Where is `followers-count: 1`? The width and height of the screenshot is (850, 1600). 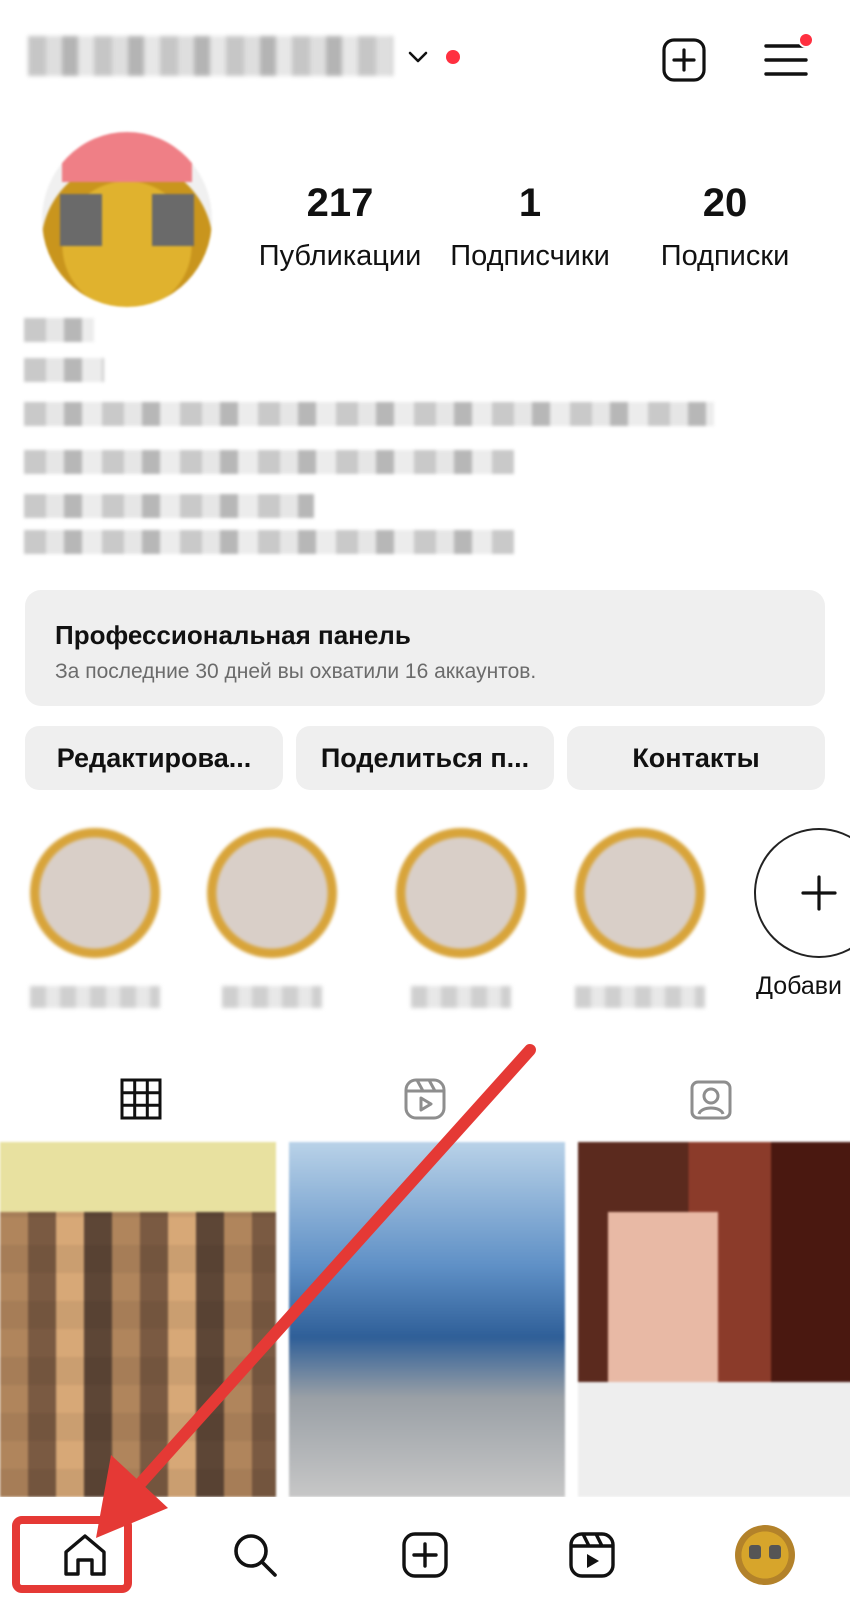 followers-count: 1 is located at coordinates (530, 203).